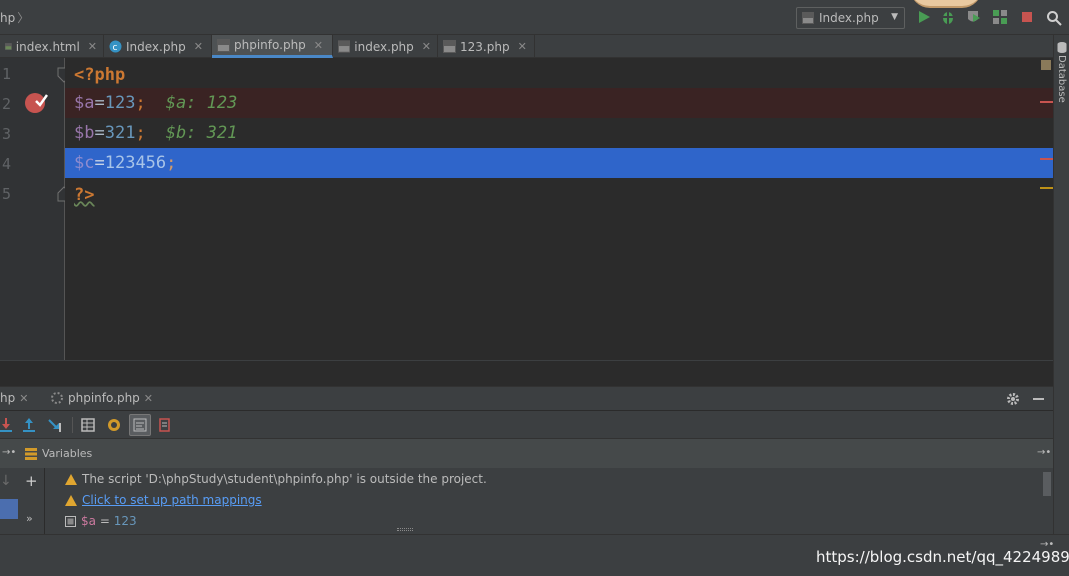 Image resolution: width=1069 pixels, height=576 pixels. What do you see at coordinates (14, 17) in the screenshot?
I see `breadcrumb: hp 〉` at bounding box center [14, 17].